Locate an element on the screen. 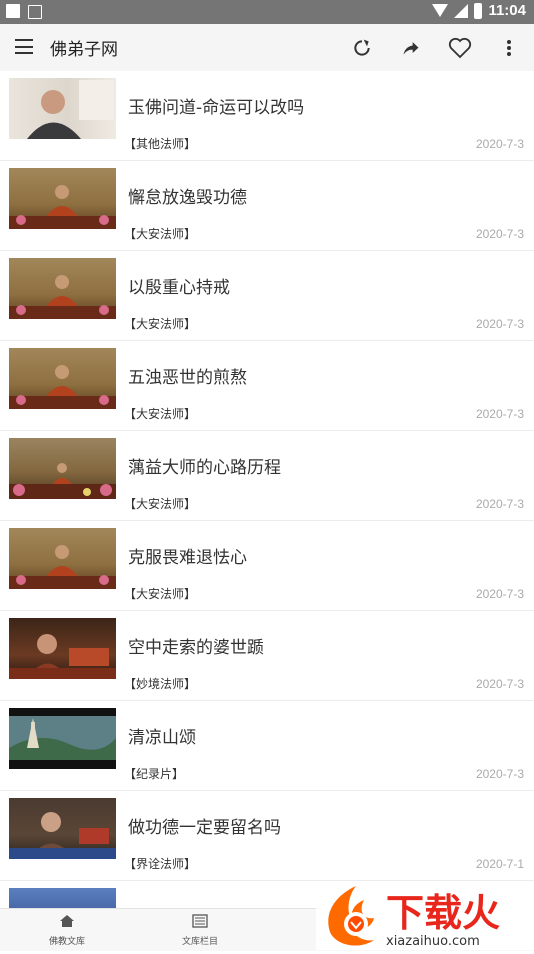 This screenshot has height=954, width=534. watermark-url: xiazaihuo.com is located at coordinates (433, 941).